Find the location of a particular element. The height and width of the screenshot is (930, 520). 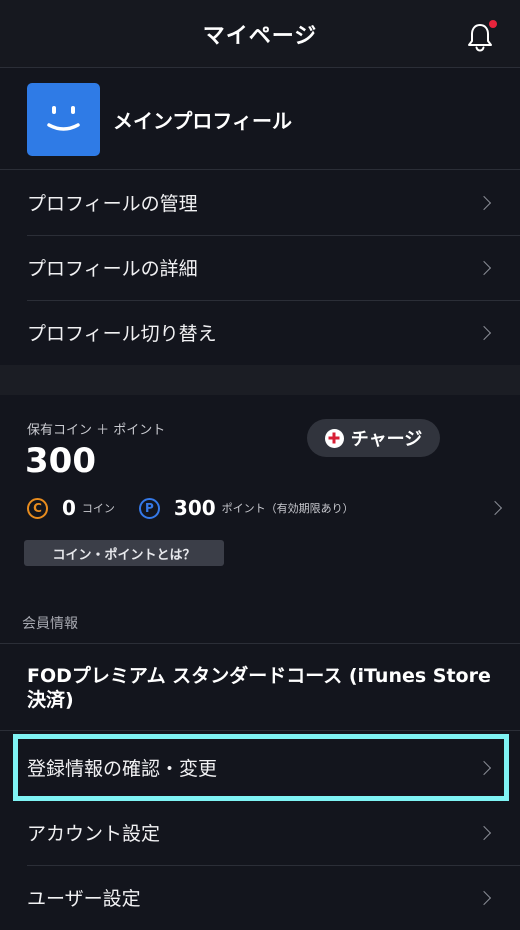

profile-switch-item: プロフィール切り替え is located at coordinates (260, 332).